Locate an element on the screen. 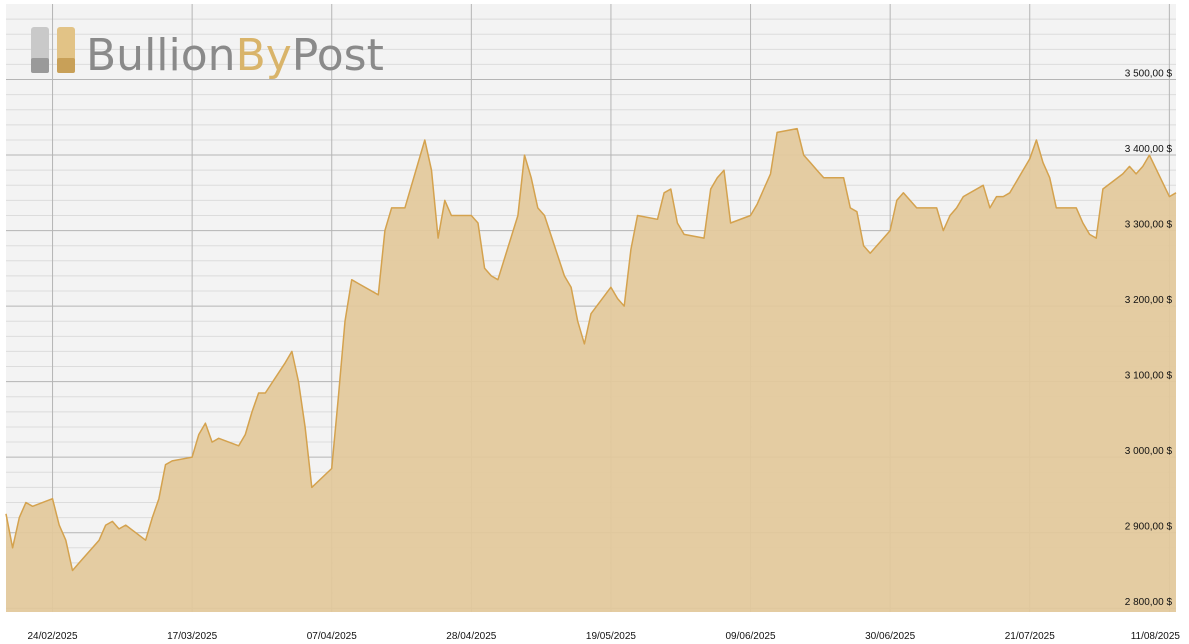 Image resolution: width=1189 pixels, height=644 pixels. y-tick-label: 3 100,00 $ is located at coordinates (1149, 376).